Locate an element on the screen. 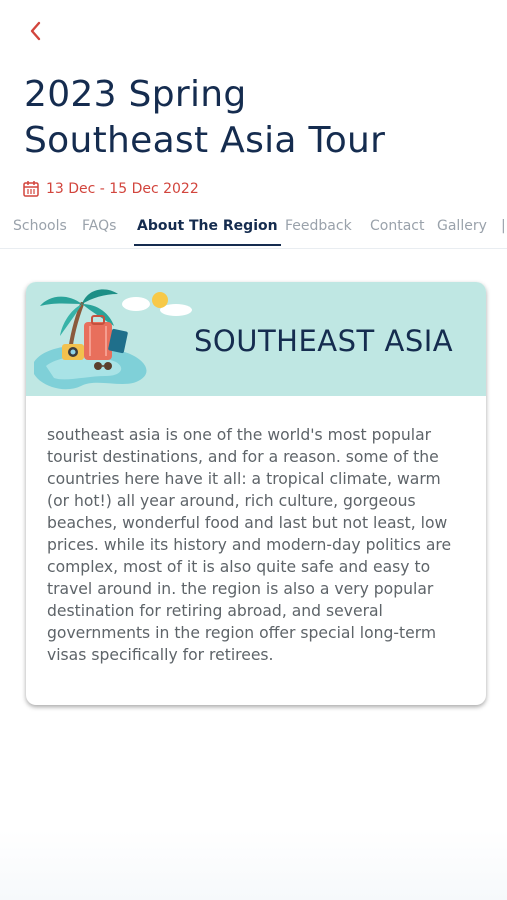 This screenshot has width=507, height=900. back-button is located at coordinates (35, 31).